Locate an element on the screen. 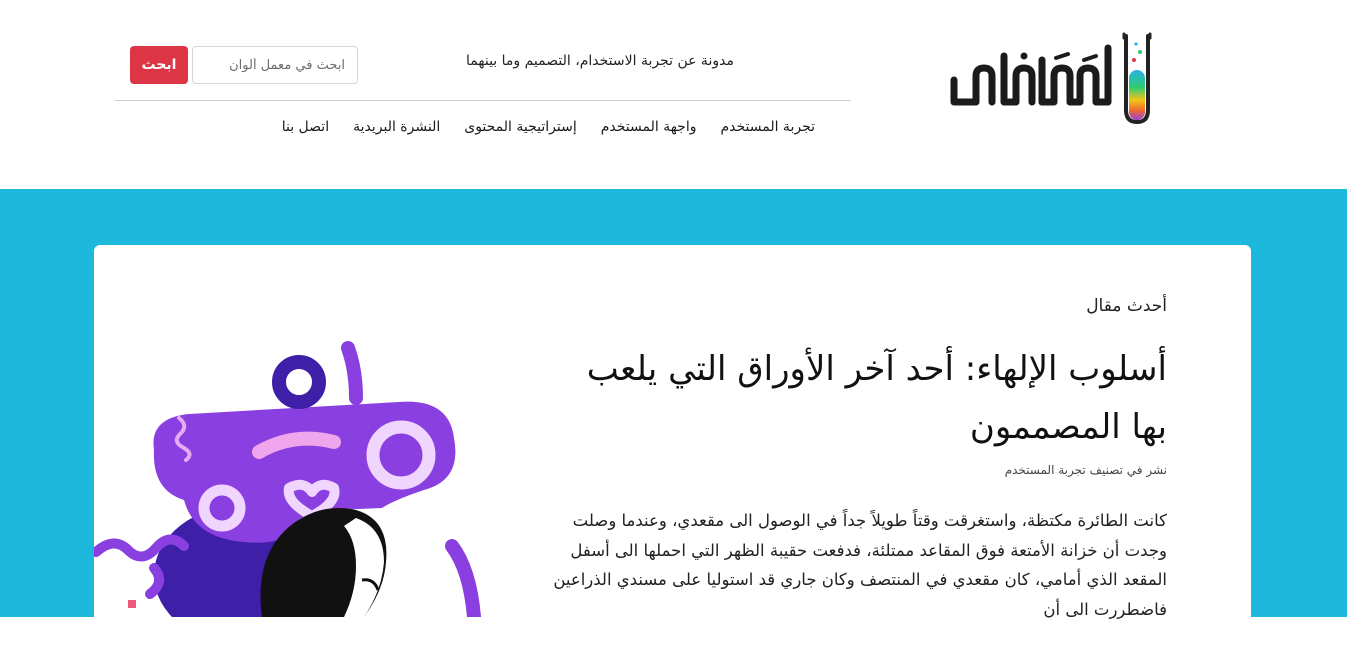  nav-item-ui: واجهة المستخدم is located at coordinates (649, 130).